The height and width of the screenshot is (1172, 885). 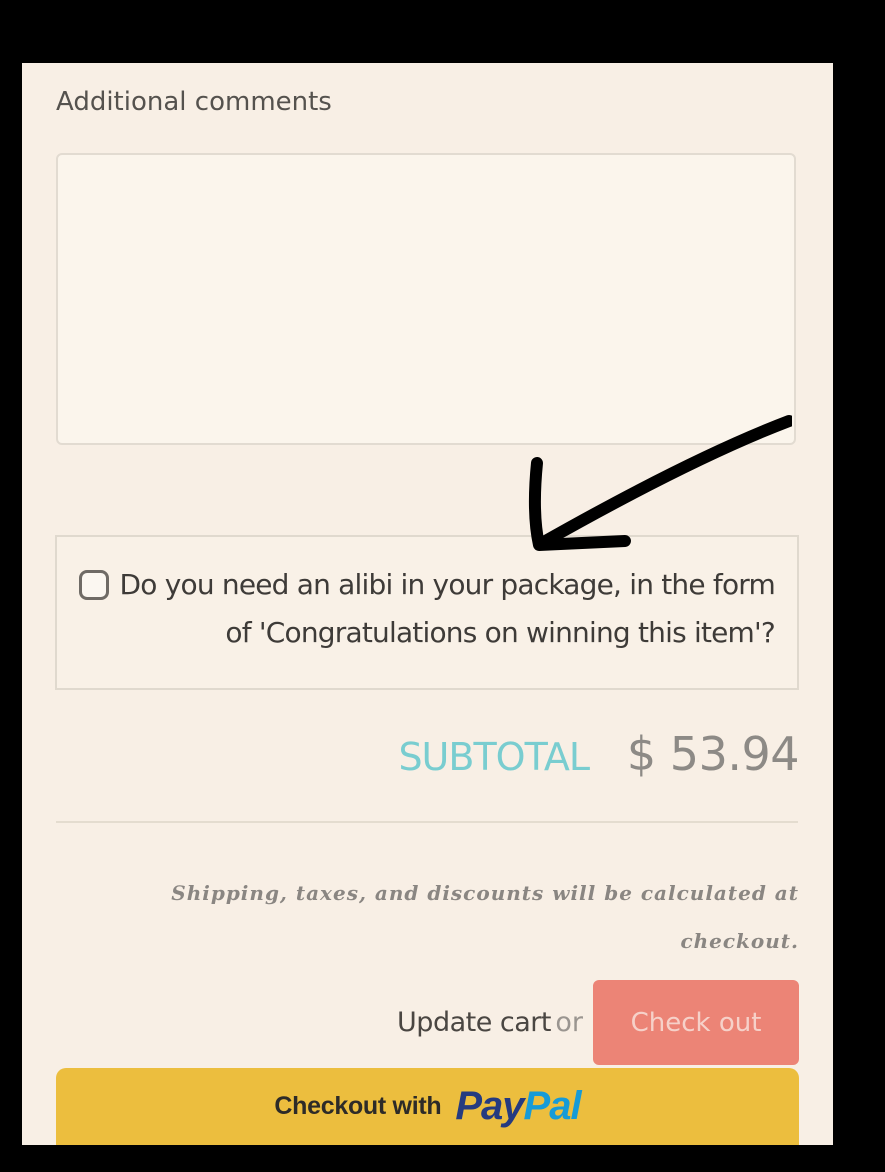 I want to click on update-cart-link: Update cart, so click(x=474, y=1022).